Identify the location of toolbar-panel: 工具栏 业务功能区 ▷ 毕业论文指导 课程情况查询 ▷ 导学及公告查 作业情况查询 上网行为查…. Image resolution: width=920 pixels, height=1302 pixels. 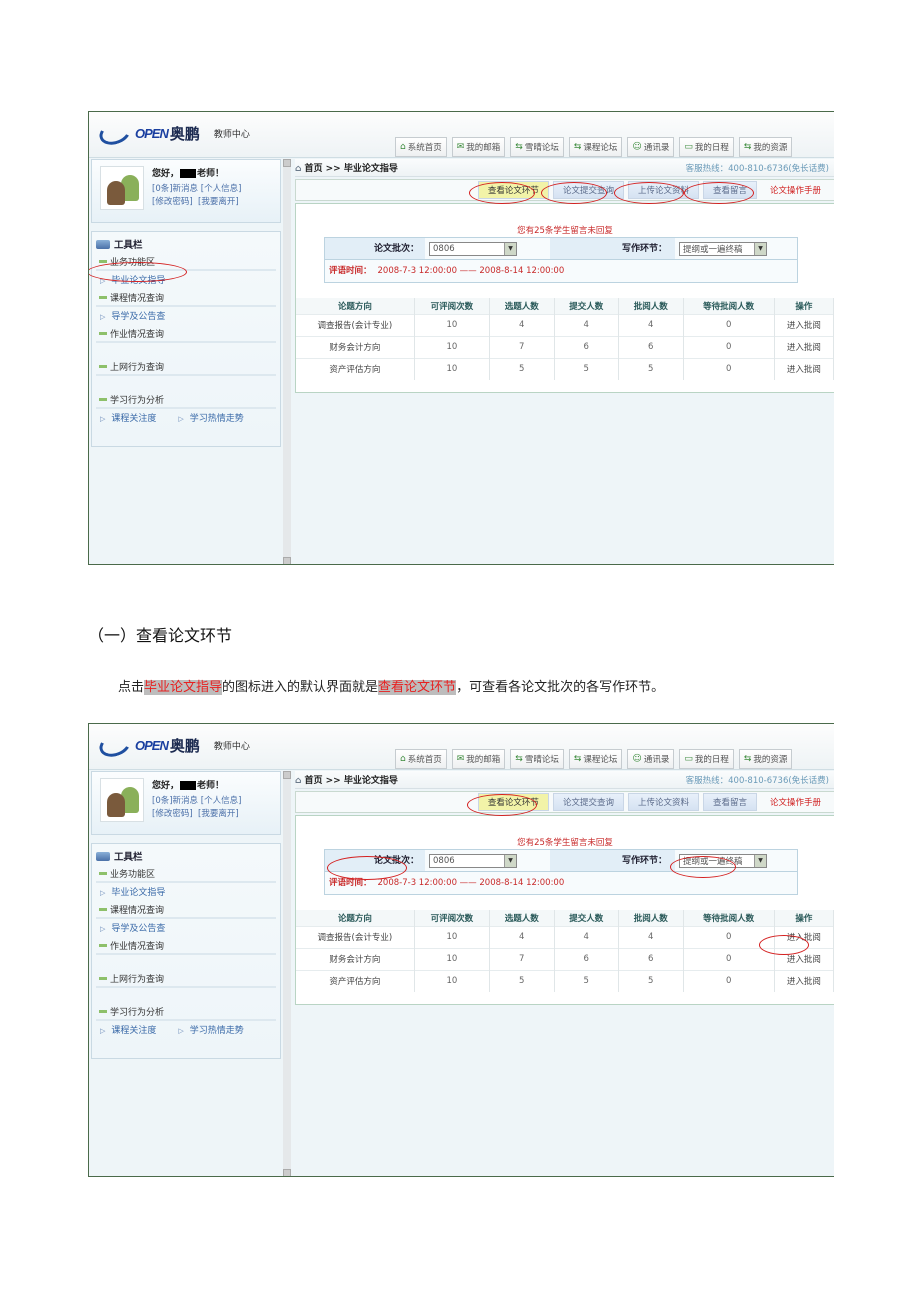
(186, 339).